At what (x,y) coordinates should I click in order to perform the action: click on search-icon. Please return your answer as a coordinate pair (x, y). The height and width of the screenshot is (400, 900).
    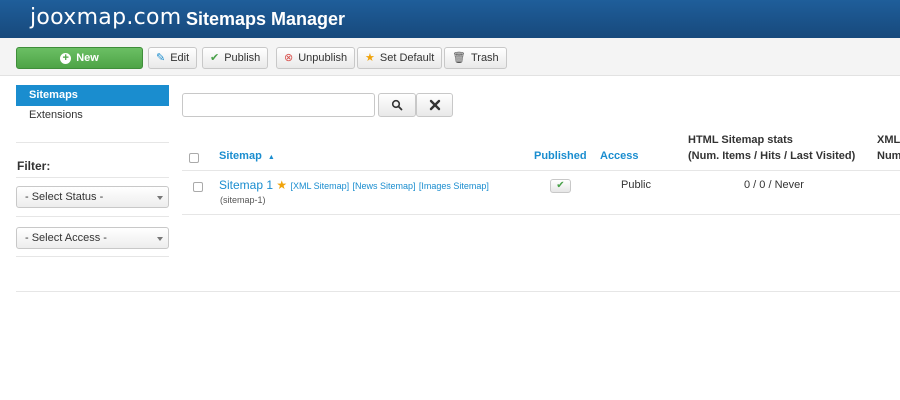
    Looking at the image, I should click on (397, 105).